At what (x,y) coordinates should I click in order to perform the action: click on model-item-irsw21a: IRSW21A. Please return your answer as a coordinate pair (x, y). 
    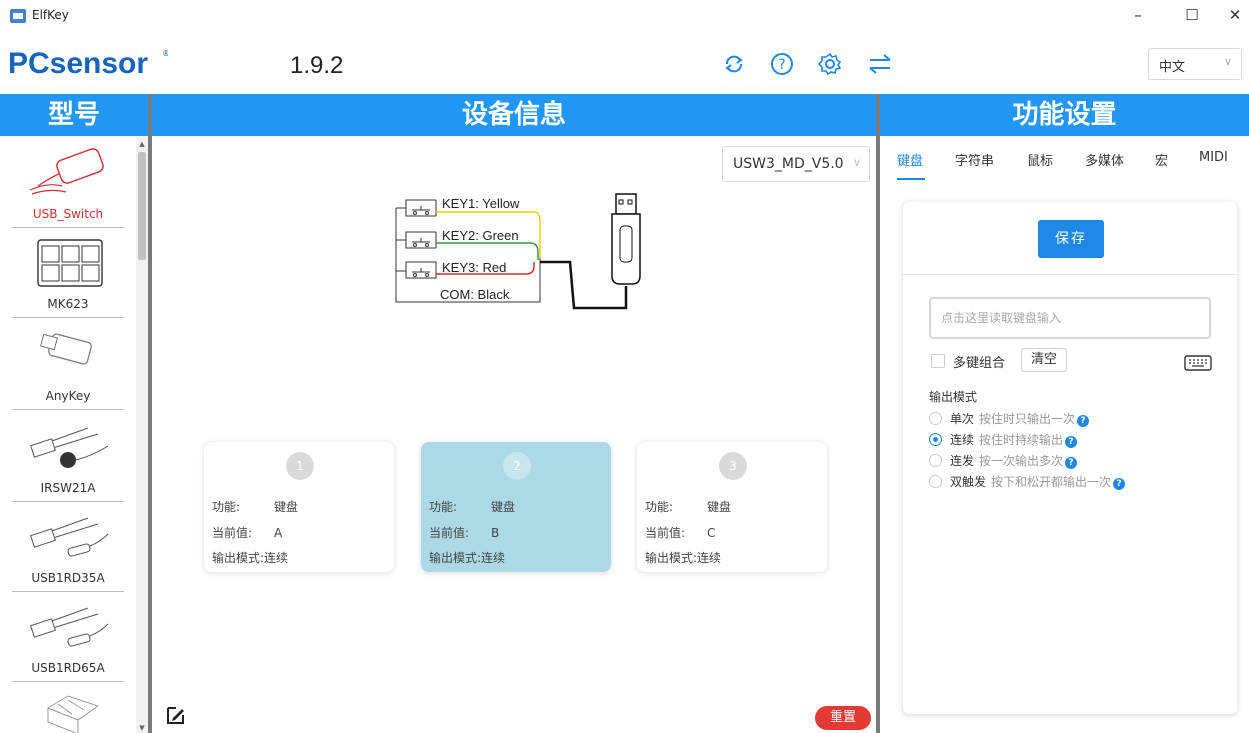
    Looking at the image, I should click on (68, 456).